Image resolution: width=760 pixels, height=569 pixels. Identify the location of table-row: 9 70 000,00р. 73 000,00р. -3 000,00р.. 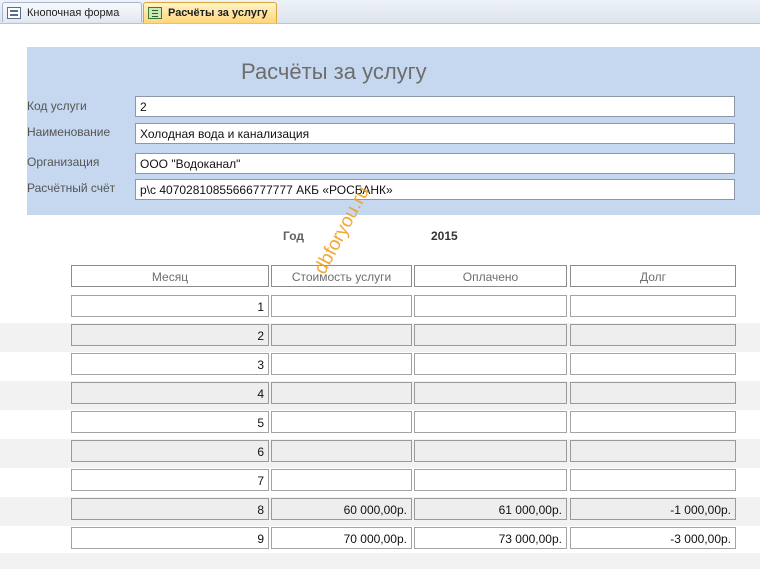
(380, 540).